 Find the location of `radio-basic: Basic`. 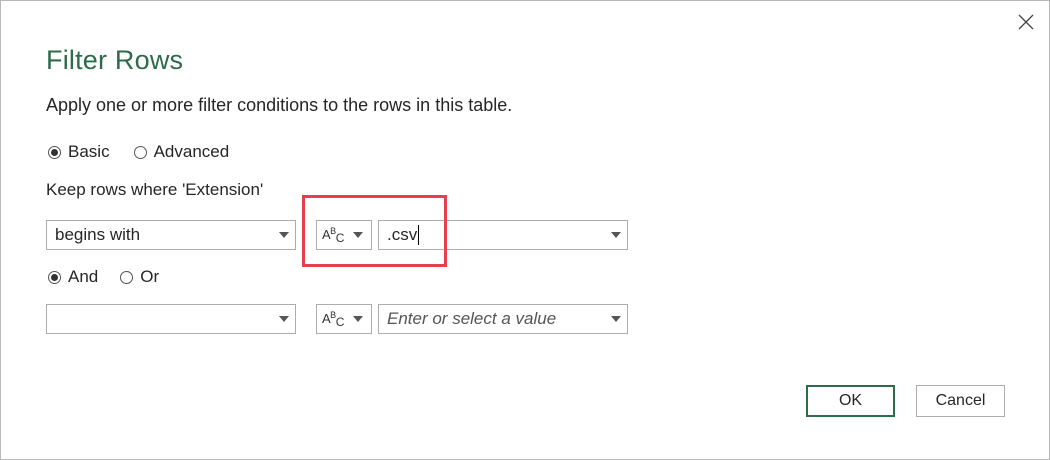

radio-basic: Basic is located at coordinates (79, 152).